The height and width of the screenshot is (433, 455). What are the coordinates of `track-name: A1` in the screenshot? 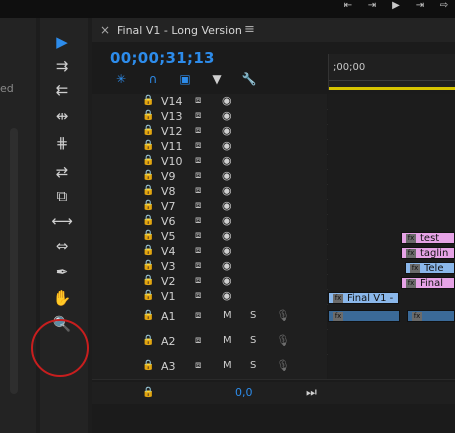 It's located at (172, 316).